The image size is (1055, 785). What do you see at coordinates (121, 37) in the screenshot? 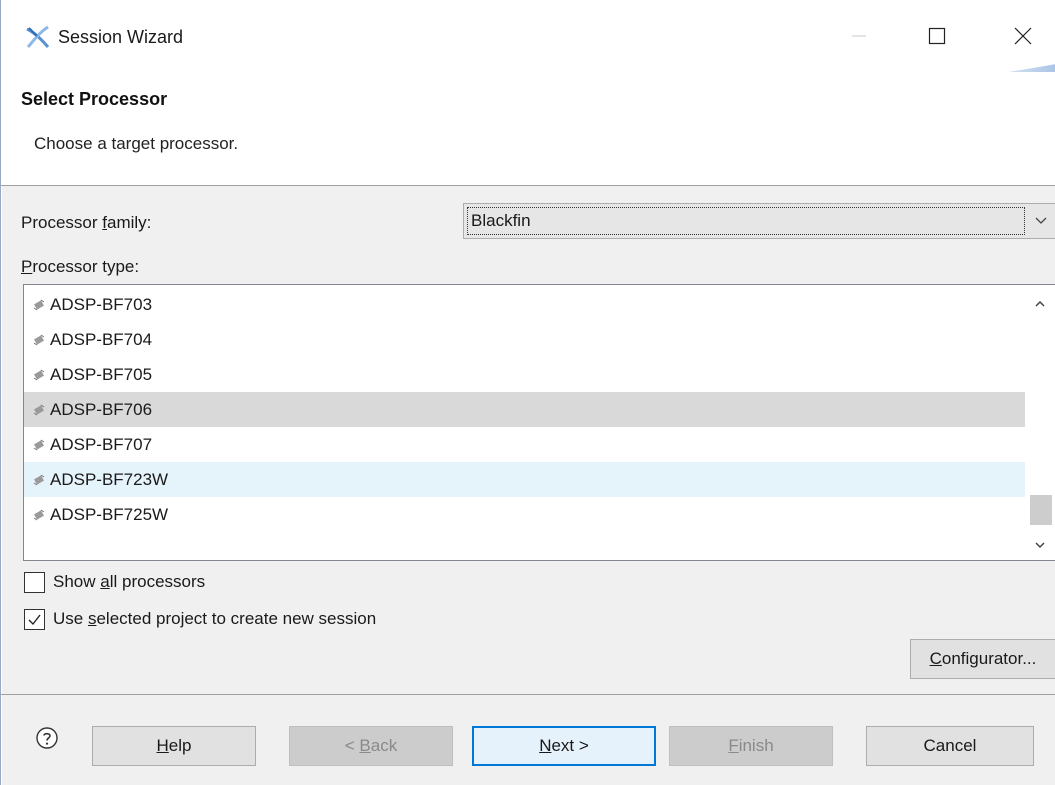
I see `window-title: Session Wizard` at bounding box center [121, 37].